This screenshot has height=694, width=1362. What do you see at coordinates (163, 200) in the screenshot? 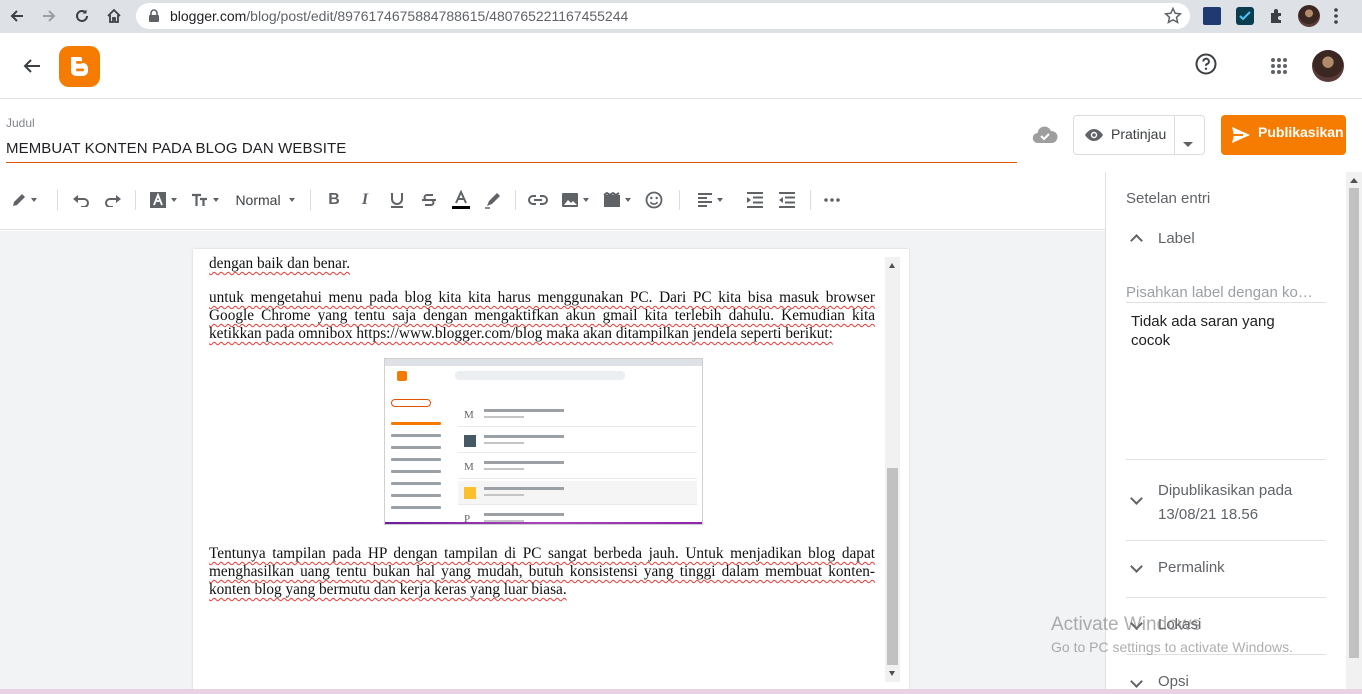
I see `text-style-icon` at bounding box center [163, 200].